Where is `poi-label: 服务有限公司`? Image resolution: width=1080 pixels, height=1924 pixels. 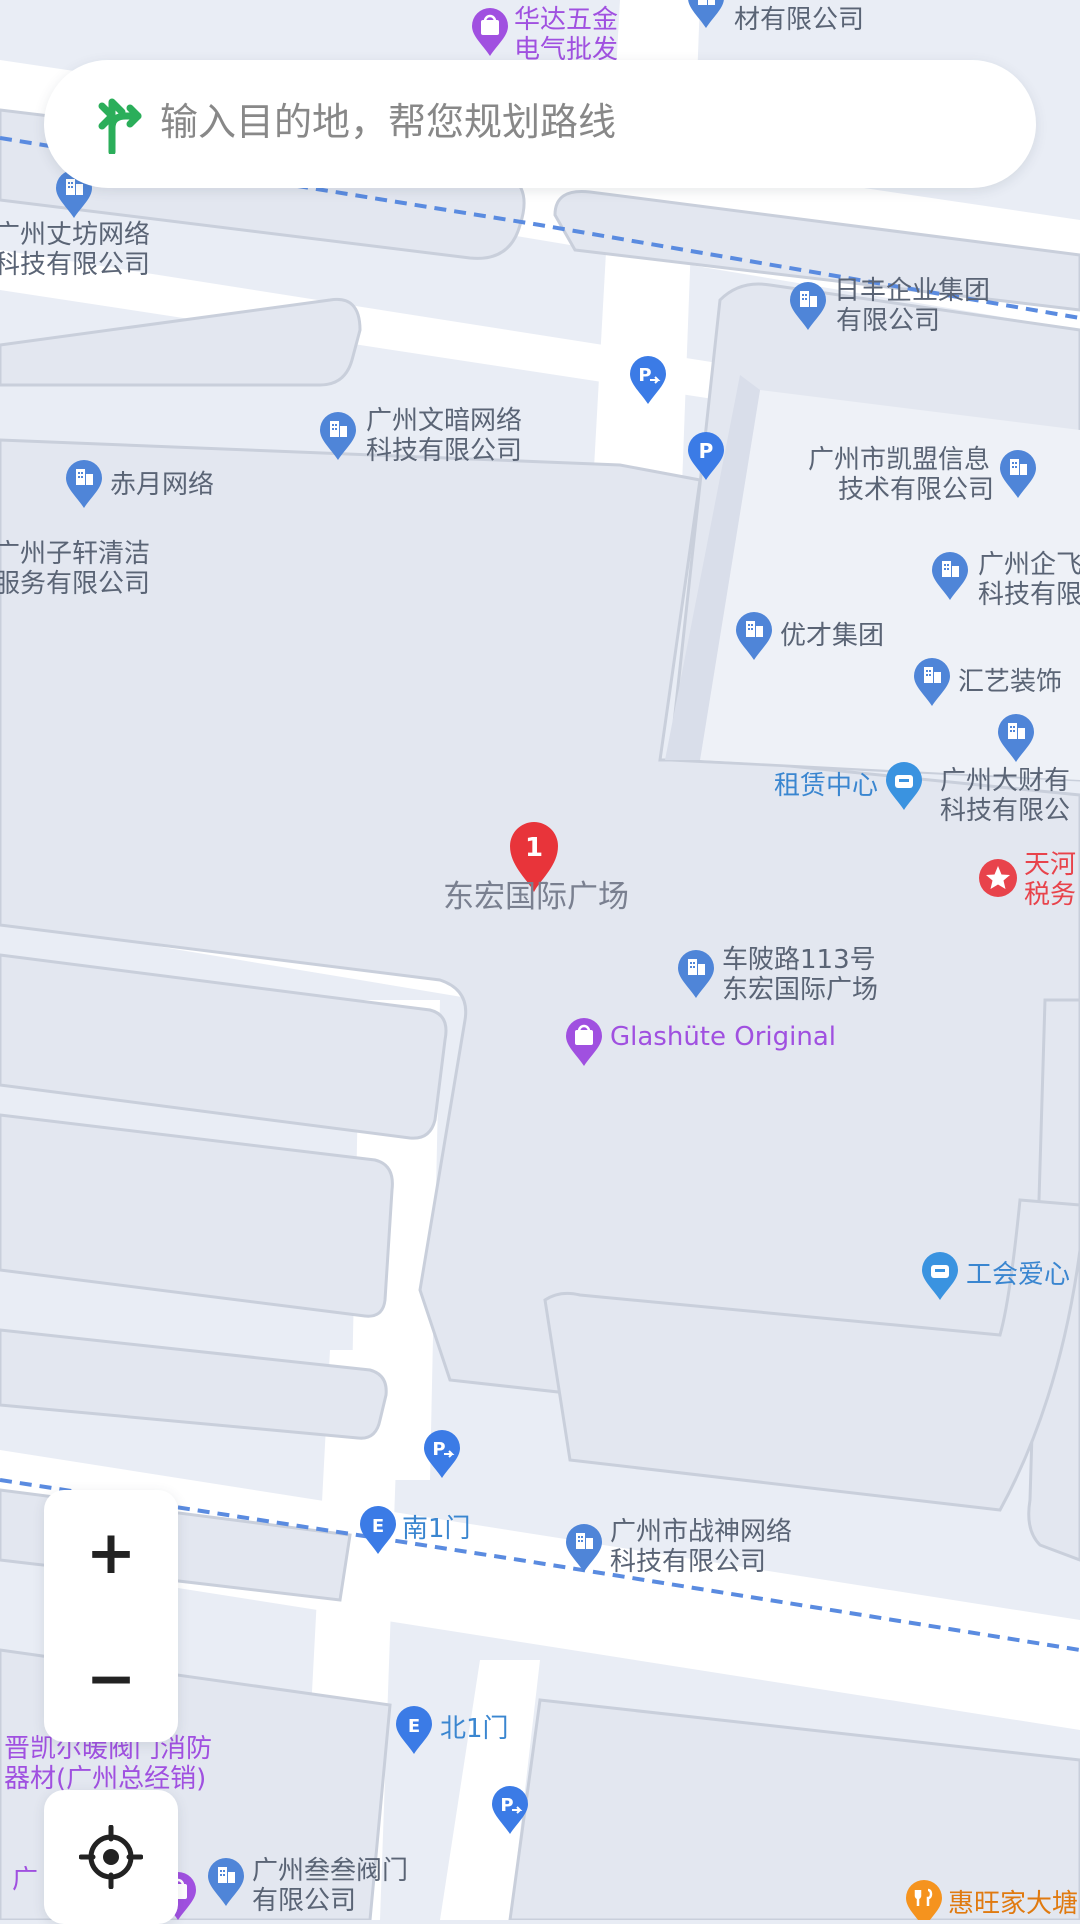 poi-label: 服务有限公司 is located at coordinates (75, 584).